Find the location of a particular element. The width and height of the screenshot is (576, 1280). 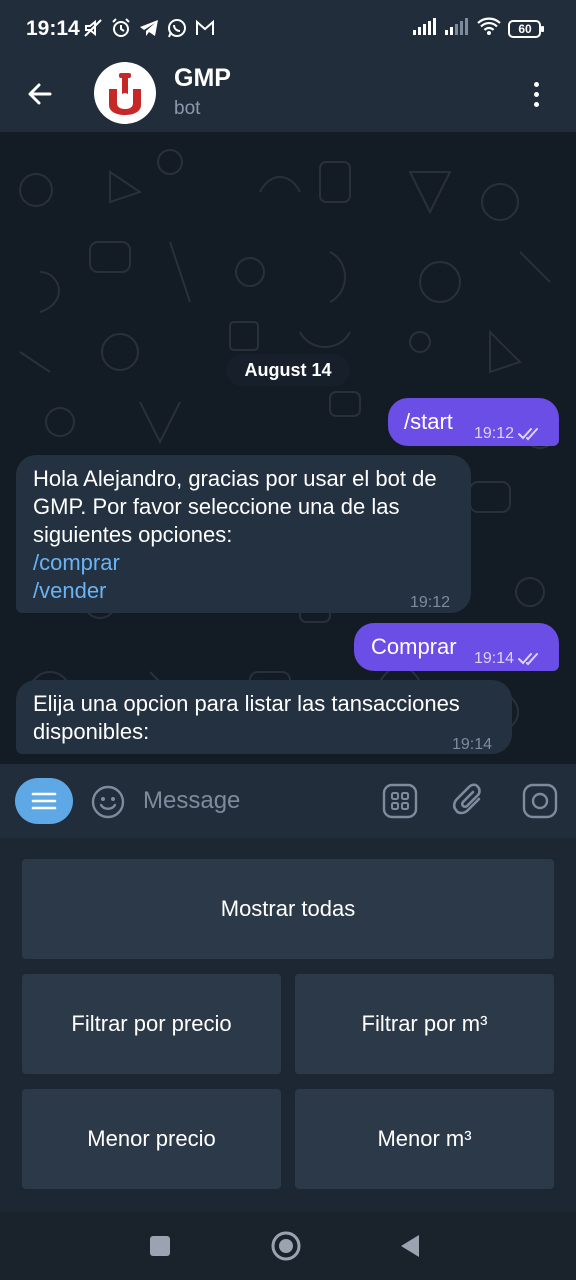

battery-icon: 60 is located at coordinates (527, 28).